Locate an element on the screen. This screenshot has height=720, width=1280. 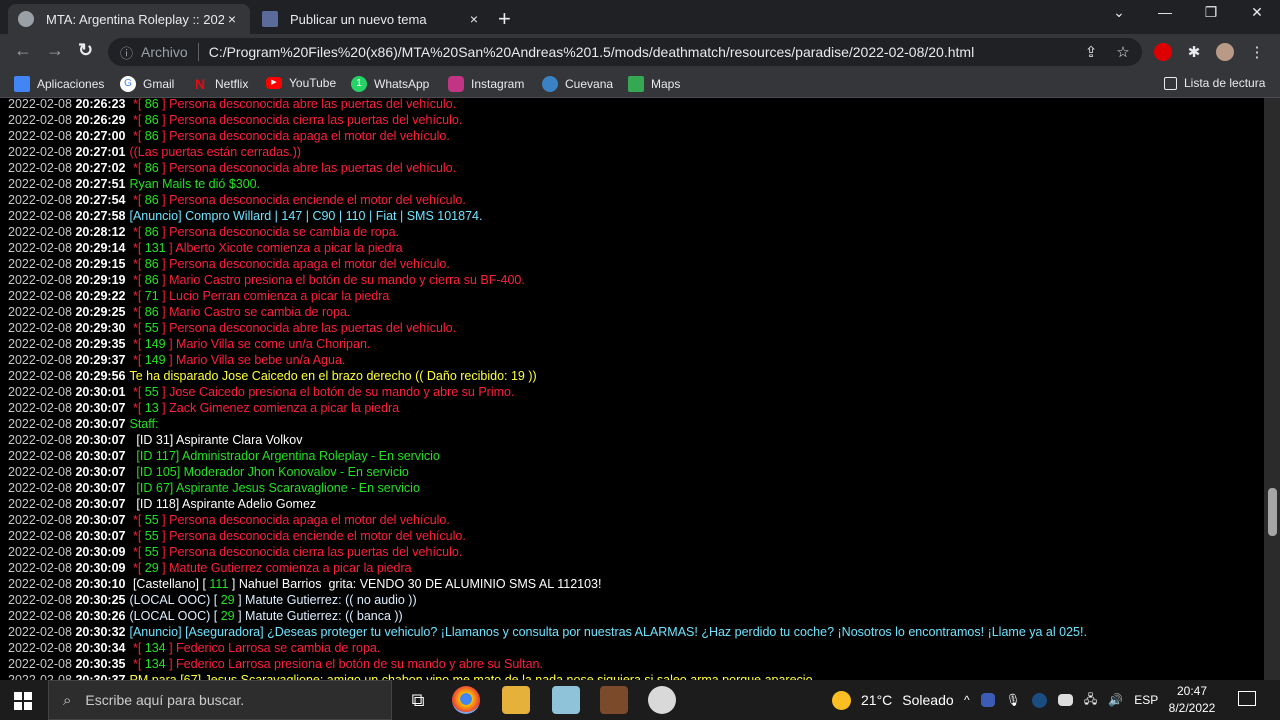
log-time: 20:30:34 is located at coordinates (100, 648).